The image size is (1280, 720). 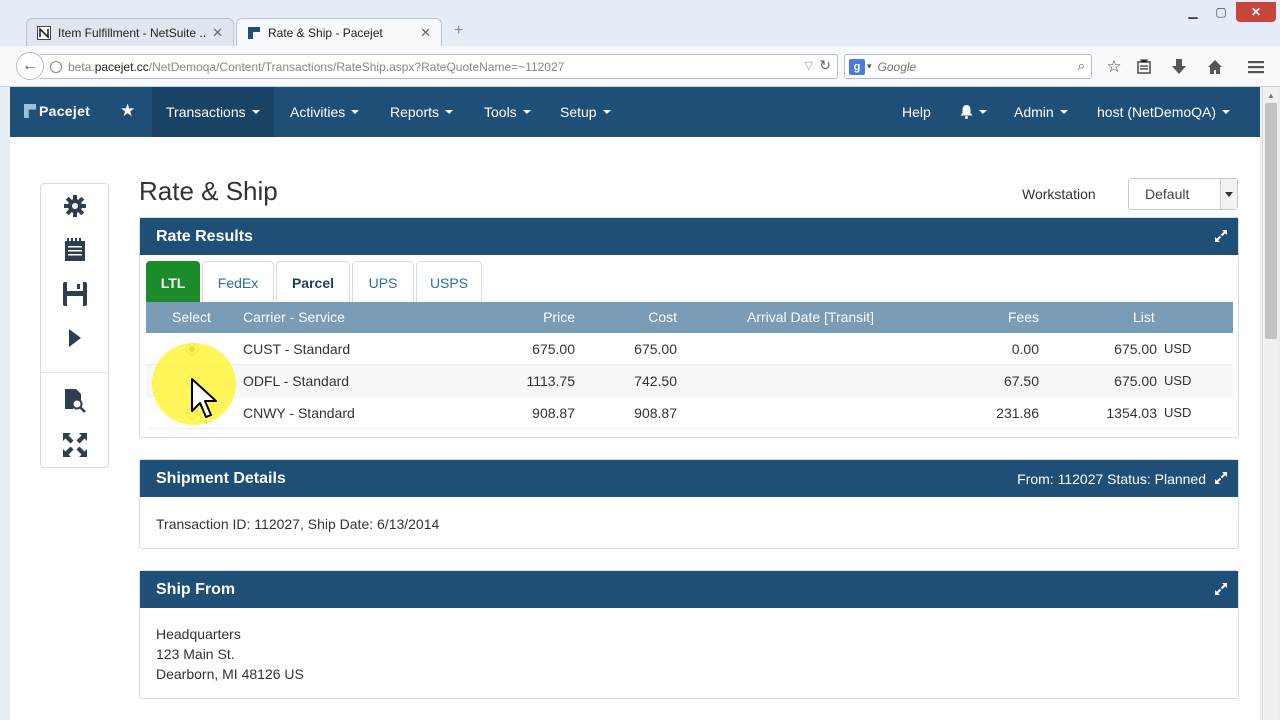 I want to click on save-floppy-icon, so click(x=75, y=294).